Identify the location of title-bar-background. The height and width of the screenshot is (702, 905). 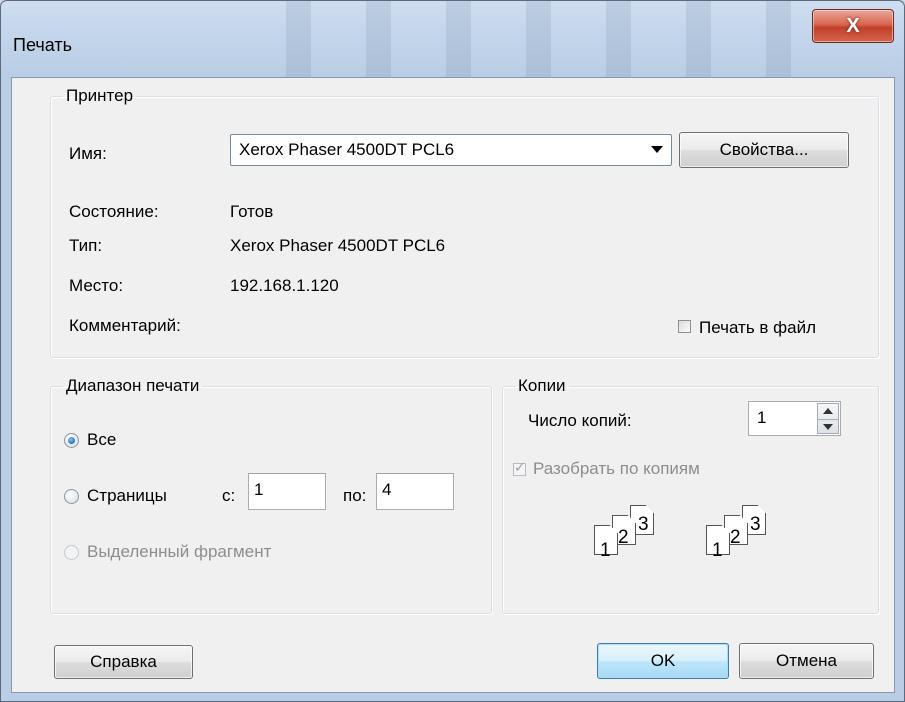
(511, 39).